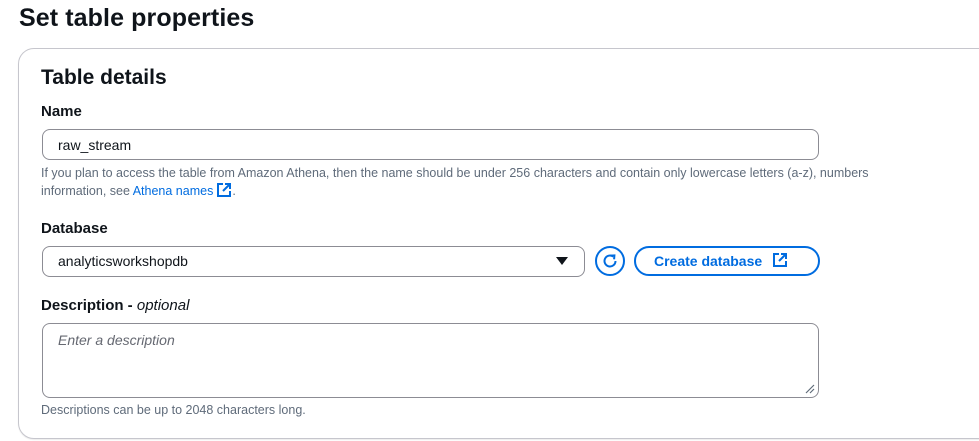 The width and height of the screenshot is (979, 441). What do you see at coordinates (708, 261) in the screenshot?
I see `create-database-label: Create database` at bounding box center [708, 261].